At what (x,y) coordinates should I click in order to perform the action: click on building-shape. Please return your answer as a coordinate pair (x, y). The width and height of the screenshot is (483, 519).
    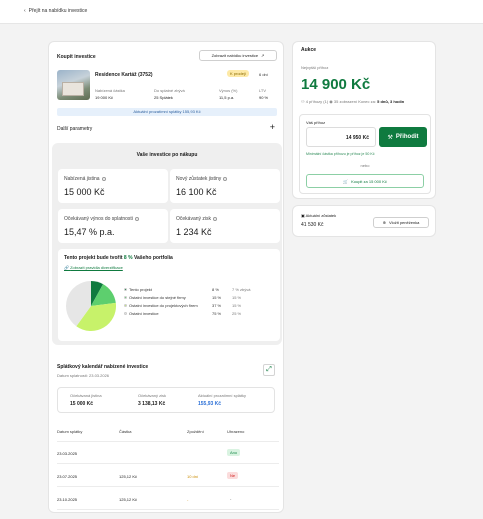
    Looking at the image, I should click on (73, 89).